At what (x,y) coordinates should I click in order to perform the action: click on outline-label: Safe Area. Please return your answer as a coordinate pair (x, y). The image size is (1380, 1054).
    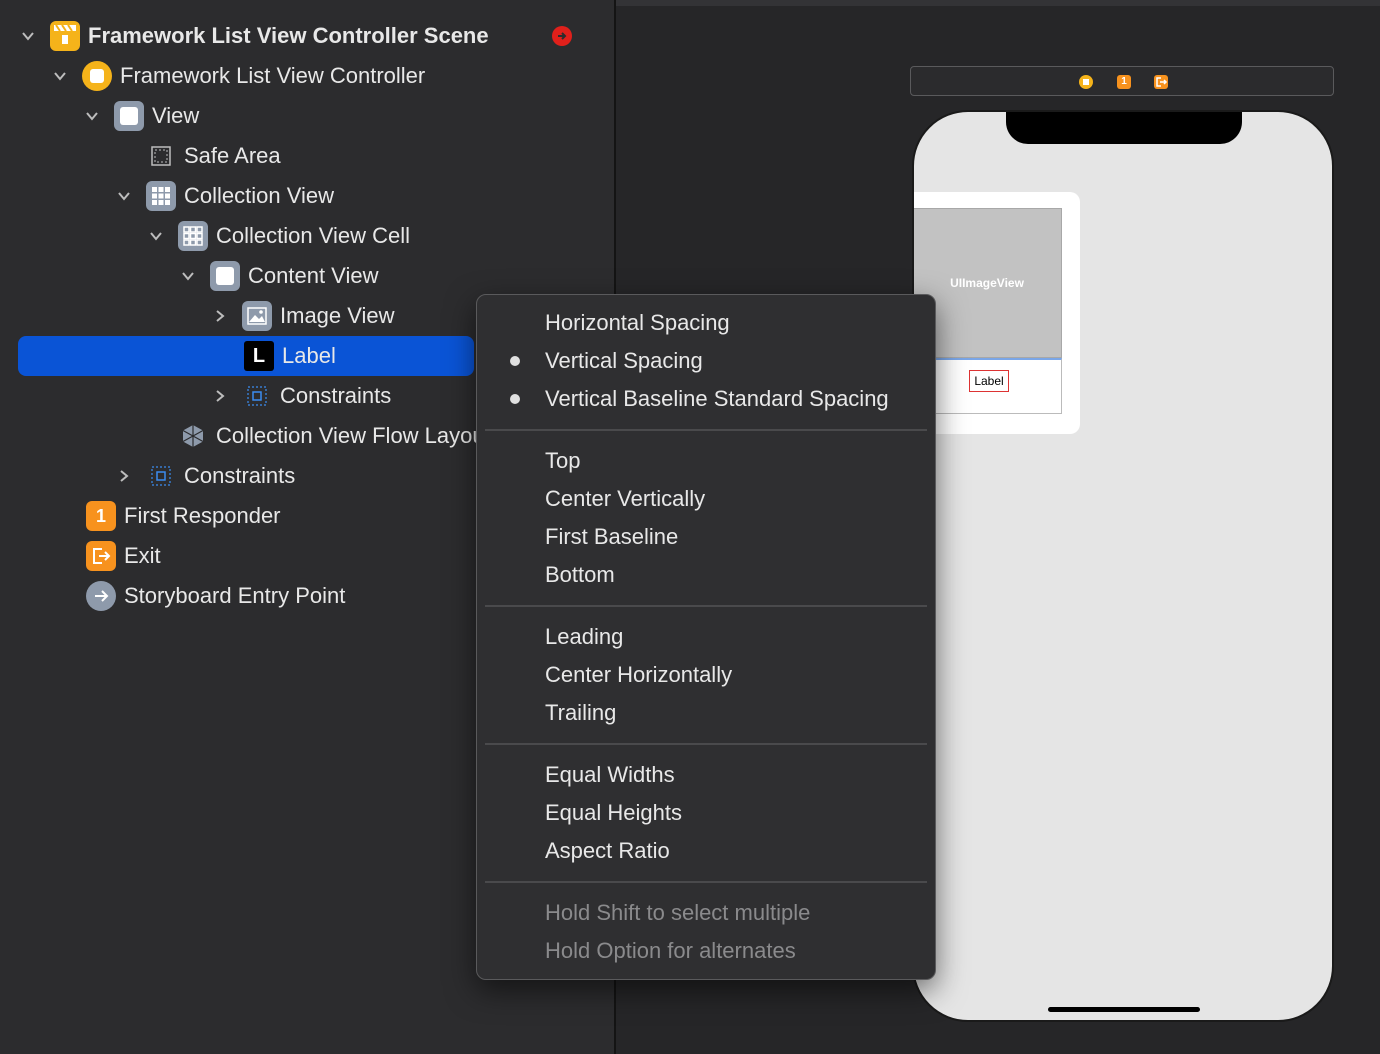
    Looking at the image, I should click on (232, 155).